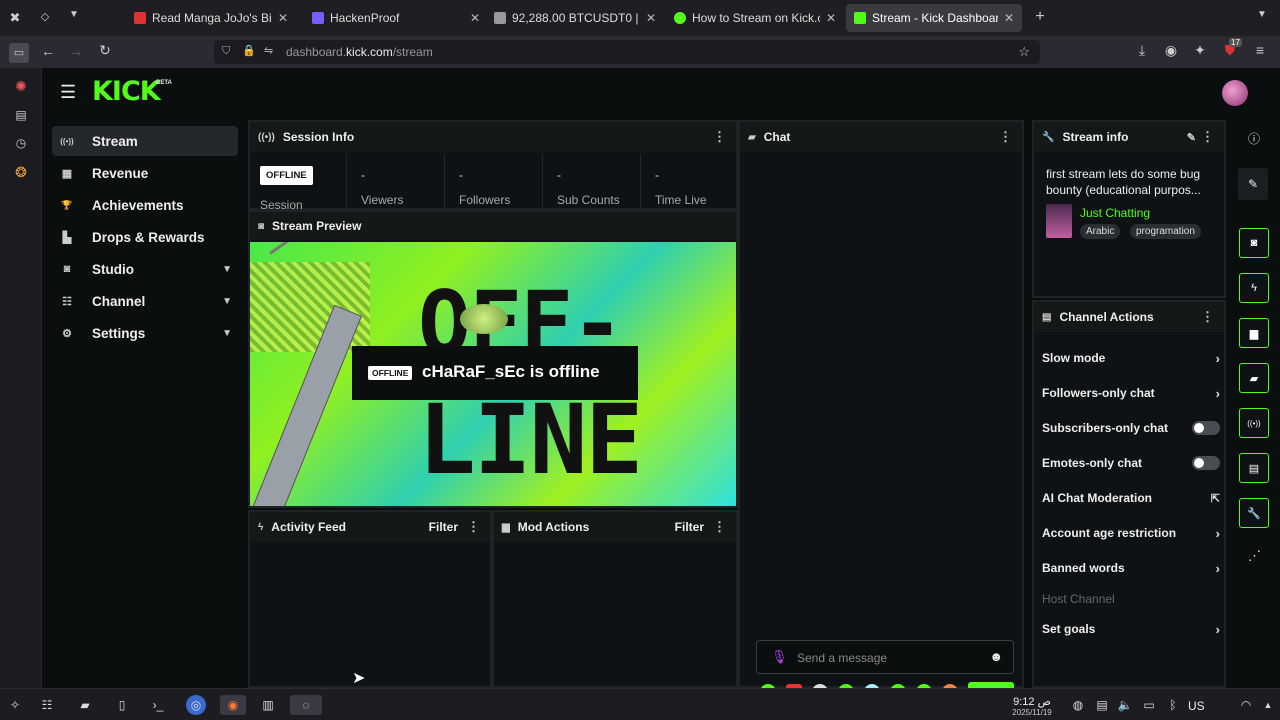  Describe the element at coordinates (1200, 50) in the screenshot. I see `extensions-icon: ✦` at that location.